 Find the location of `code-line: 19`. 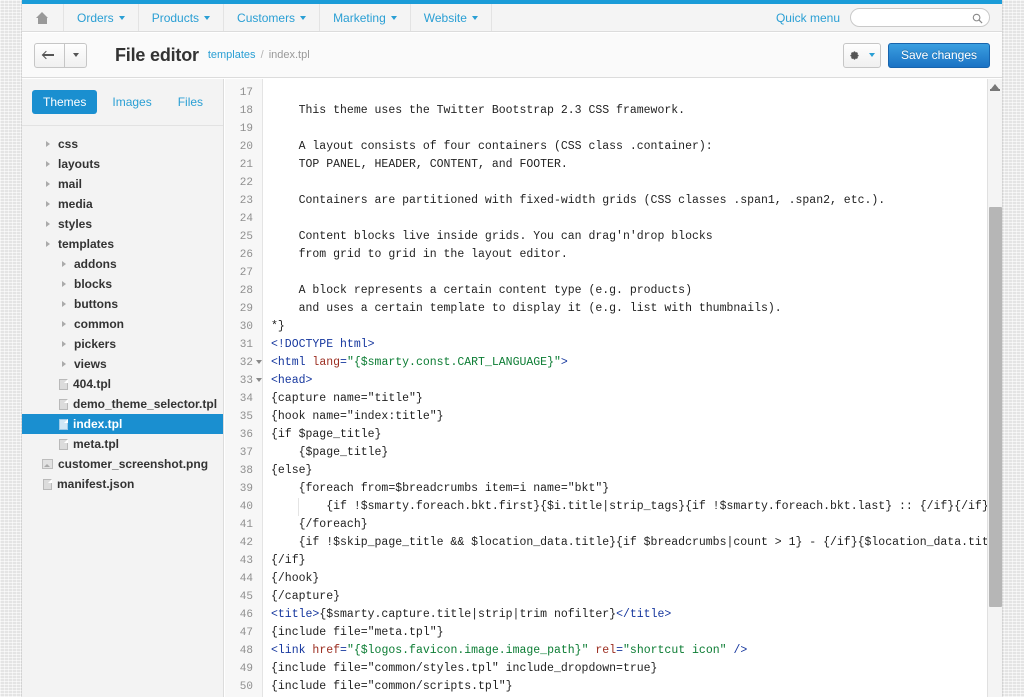

code-line: 19 is located at coordinates (613, 129).